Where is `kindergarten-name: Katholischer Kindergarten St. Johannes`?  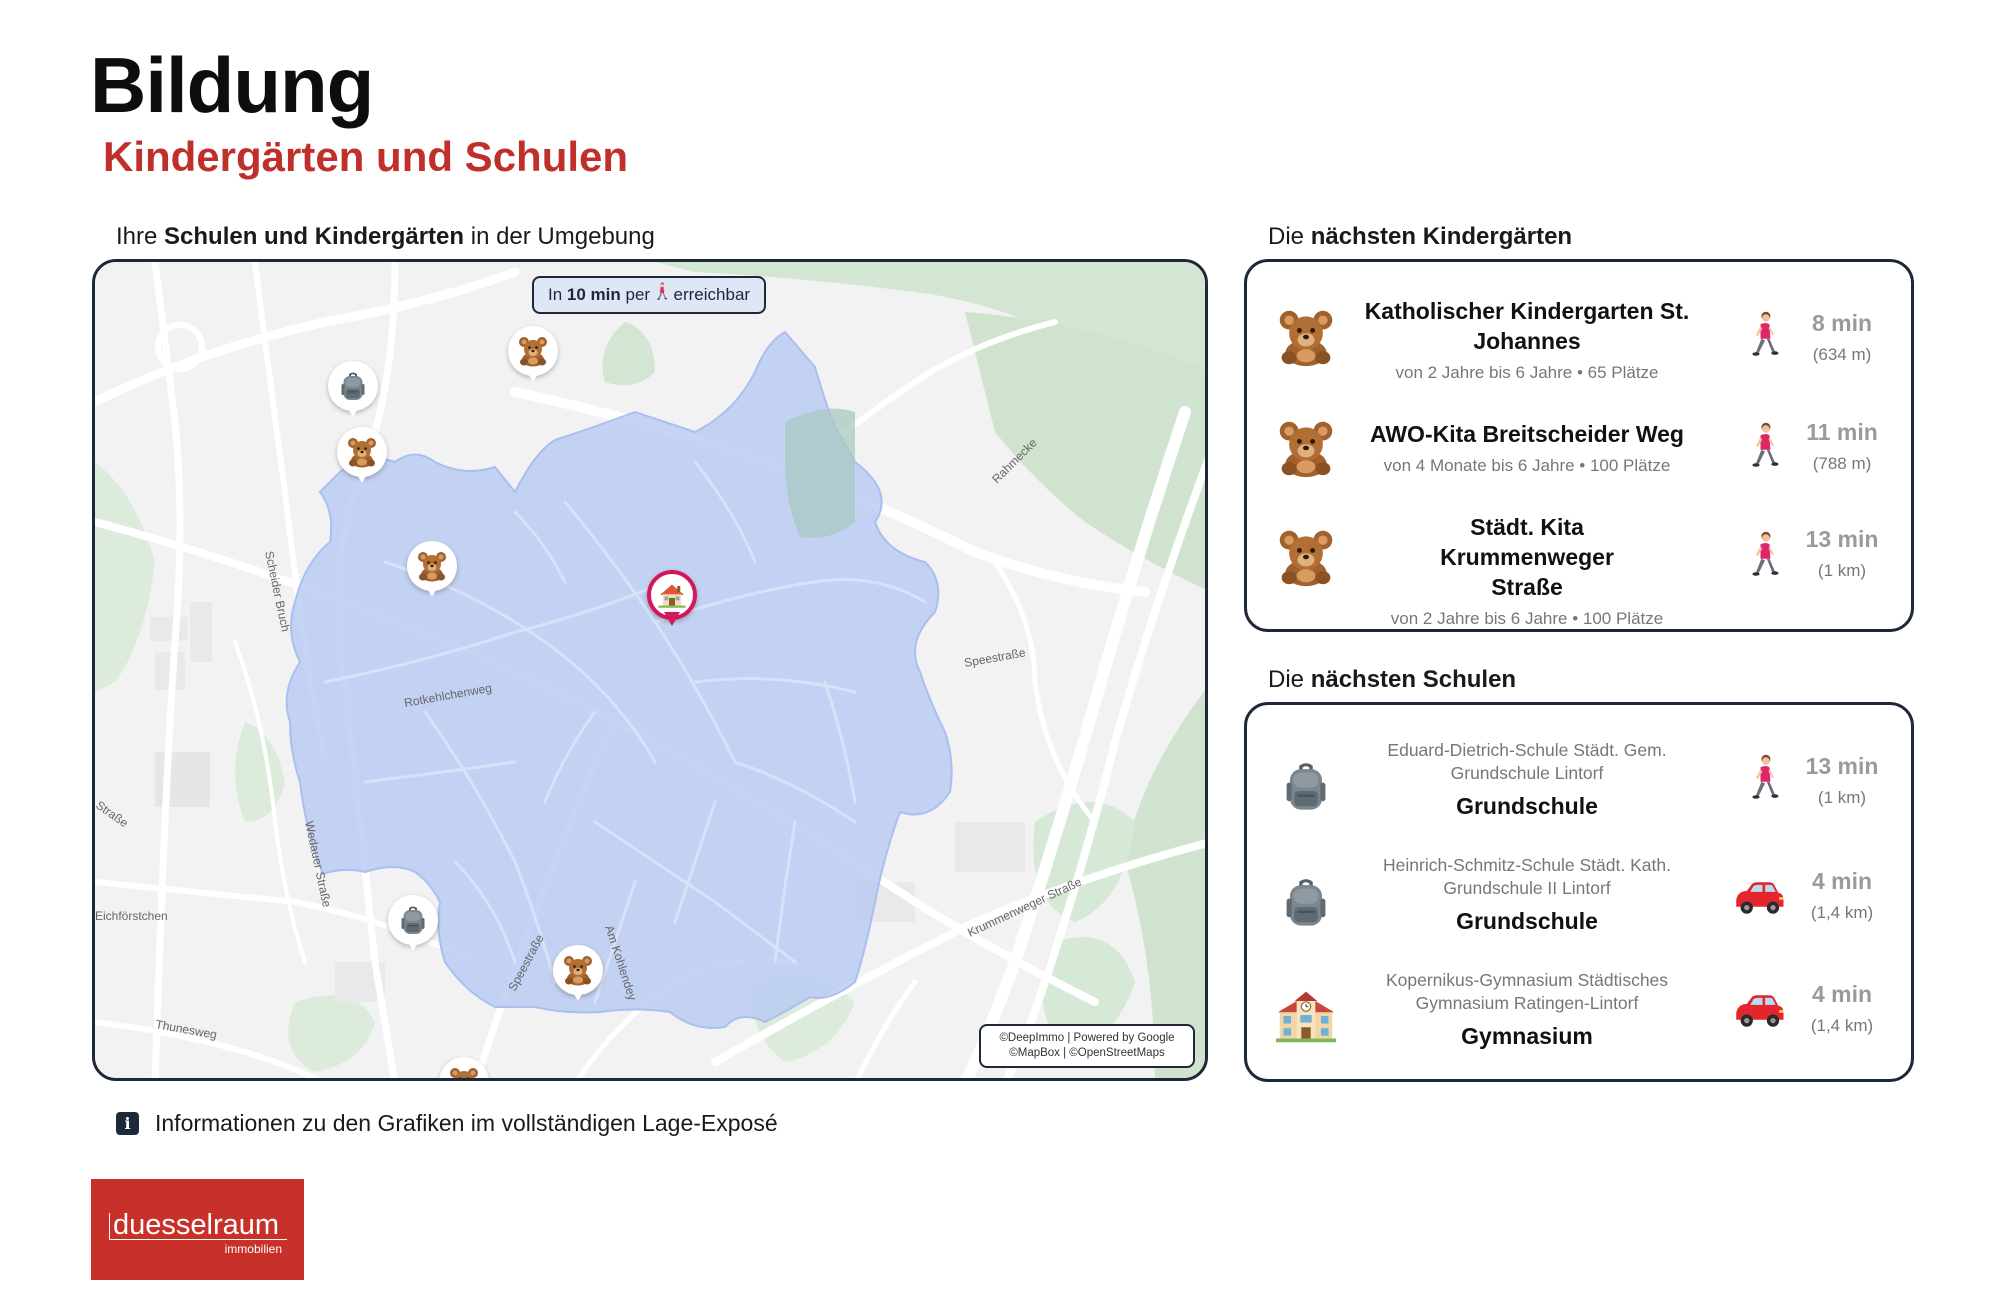 kindergarten-name: Katholischer Kindergarten St. Johannes is located at coordinates (1527, 326).